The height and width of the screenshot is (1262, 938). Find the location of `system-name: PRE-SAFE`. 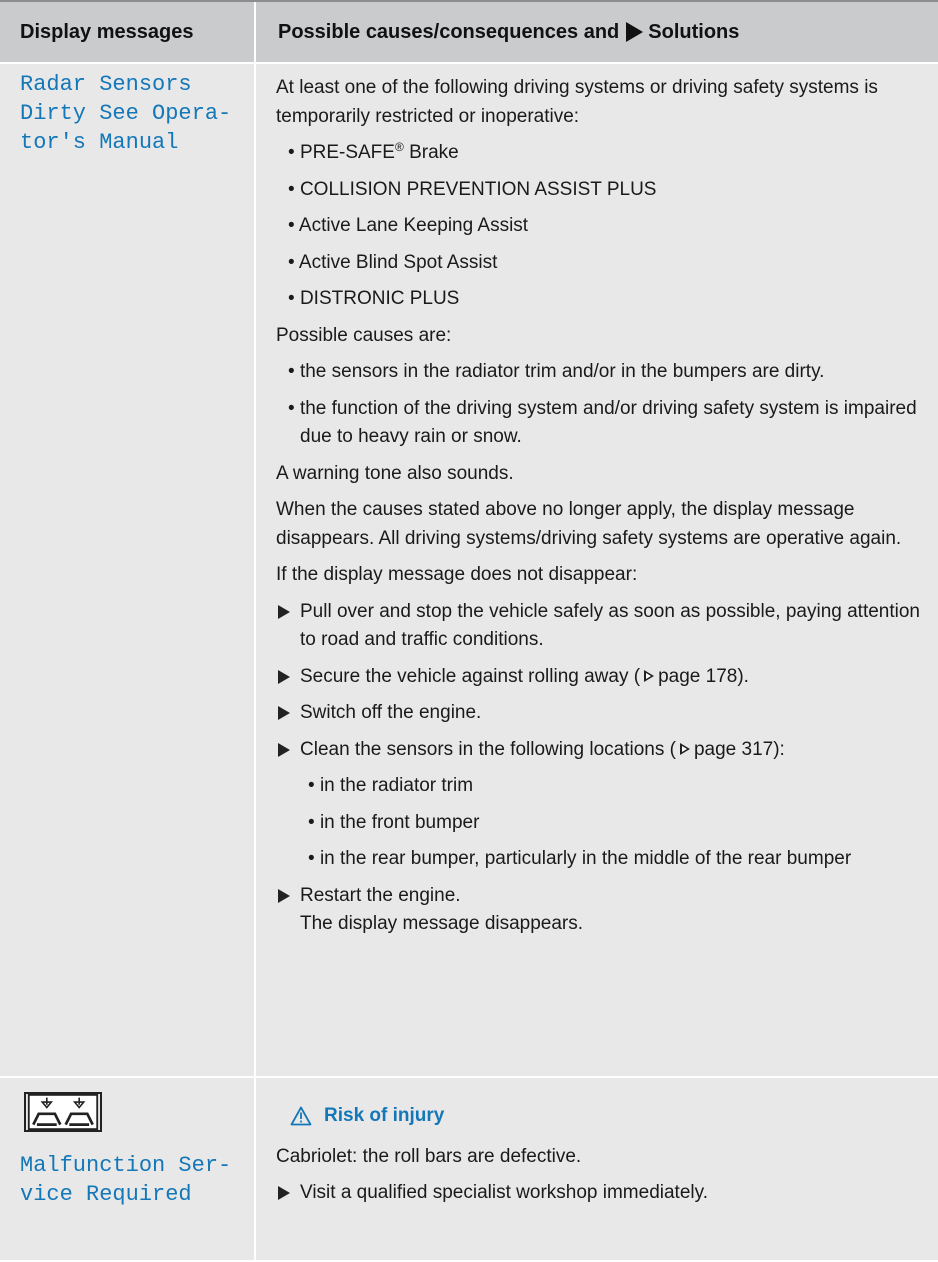

system-name: PRE-SAFE is located at coordinates (347, 152).